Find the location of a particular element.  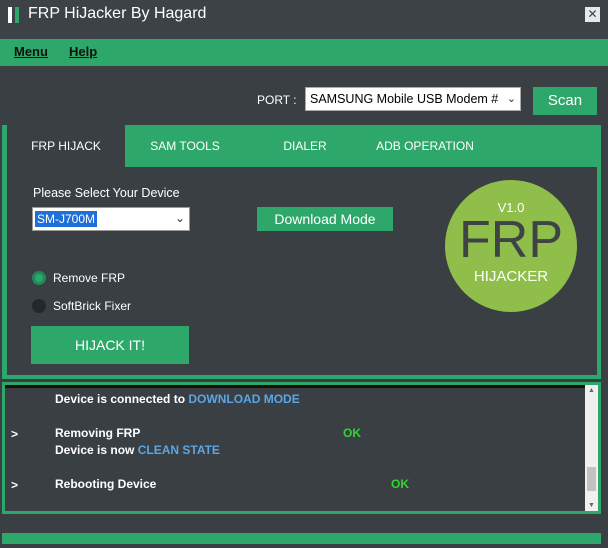

port-select: SAMSUNG Mobile USB Modem # ⌄ is located at coordinates (413, 99).